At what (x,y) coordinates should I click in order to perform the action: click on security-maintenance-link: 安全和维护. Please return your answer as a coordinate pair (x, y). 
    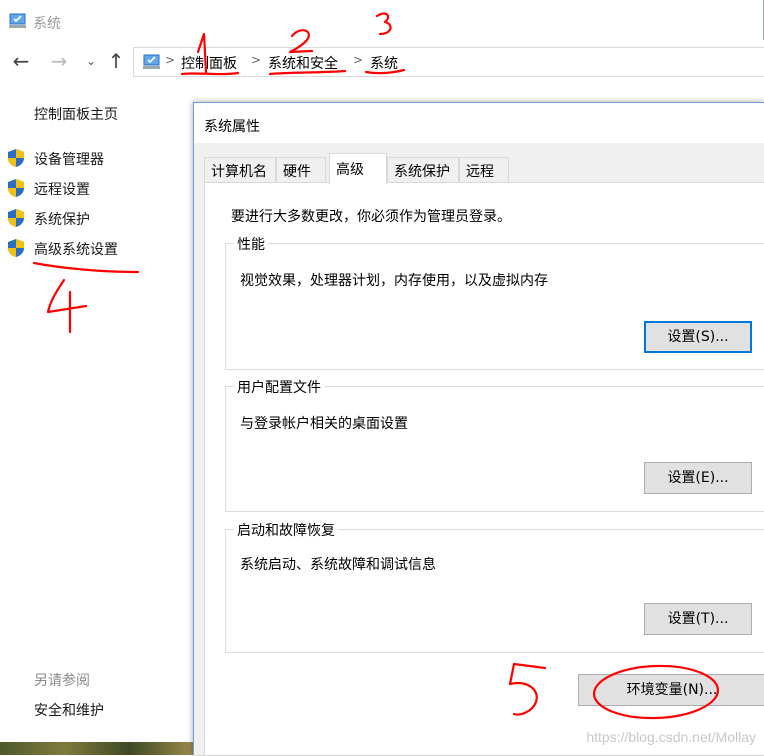
    Looking at the image, I should click on (69, 710).